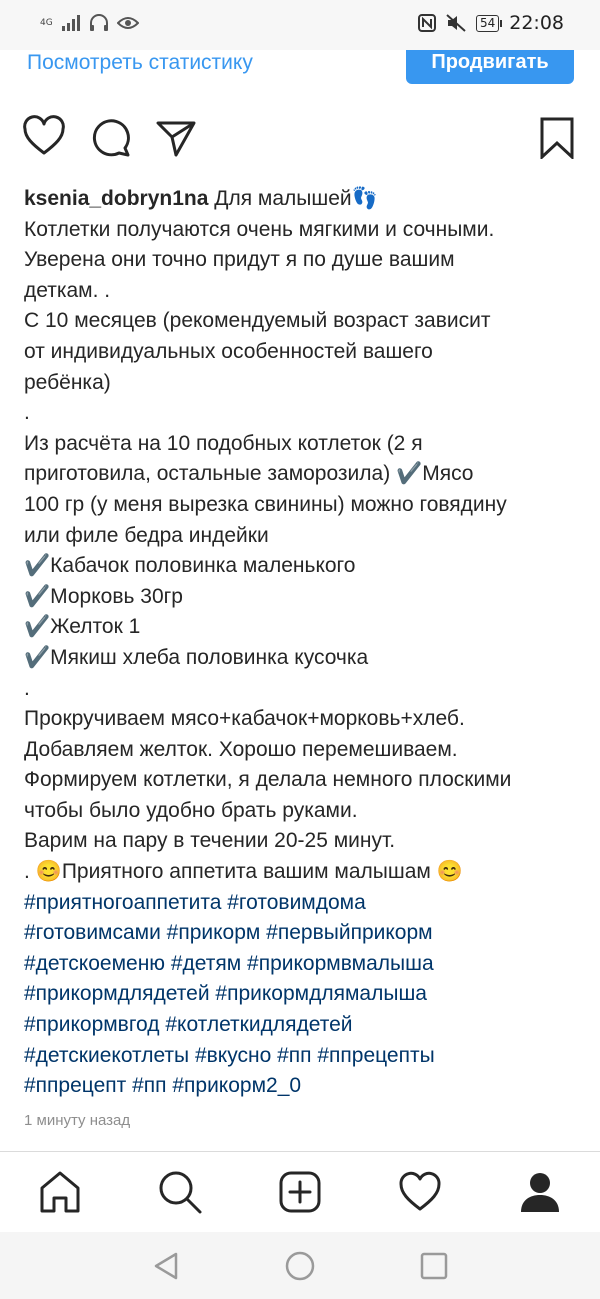 This screenshot has width=600, height=1299. Describe the element at coordinates (536, 23) in the screenshot. I see `clock: 22:08` at that location.